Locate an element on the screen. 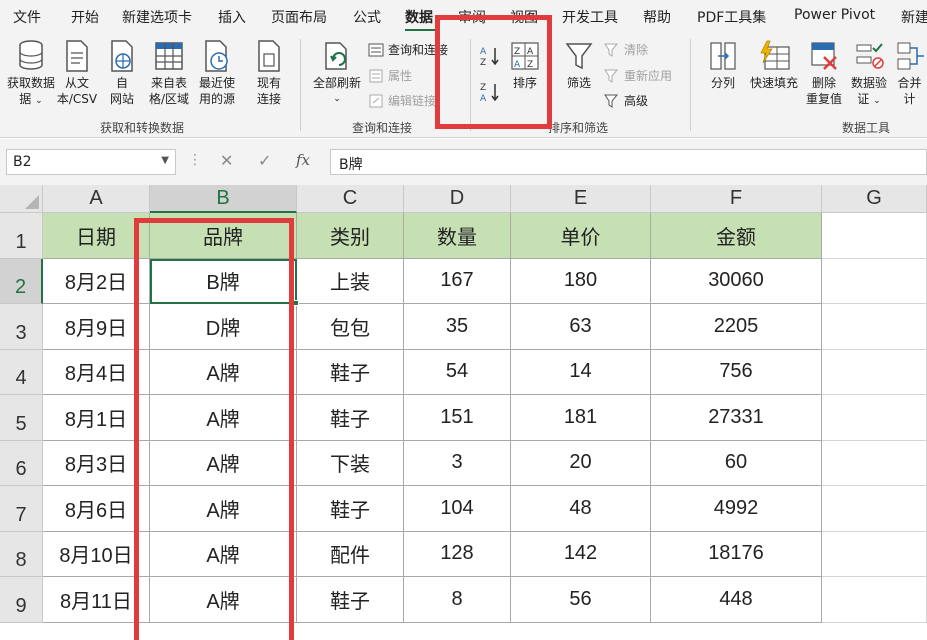 The width and height of the screenshot is (927, 640). data-cell: 30060 is located at coordinates (736, 281).